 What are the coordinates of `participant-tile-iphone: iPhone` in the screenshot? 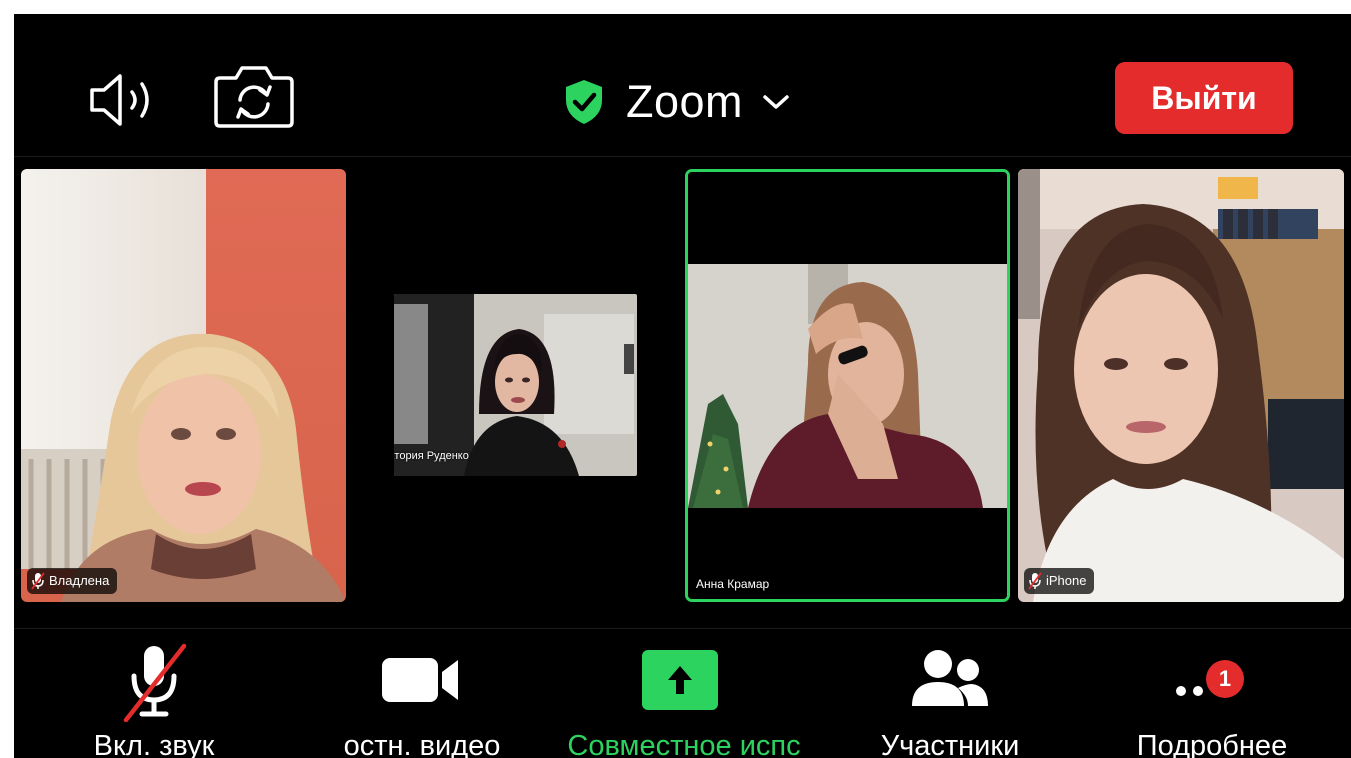 It's located at (1181, 385).